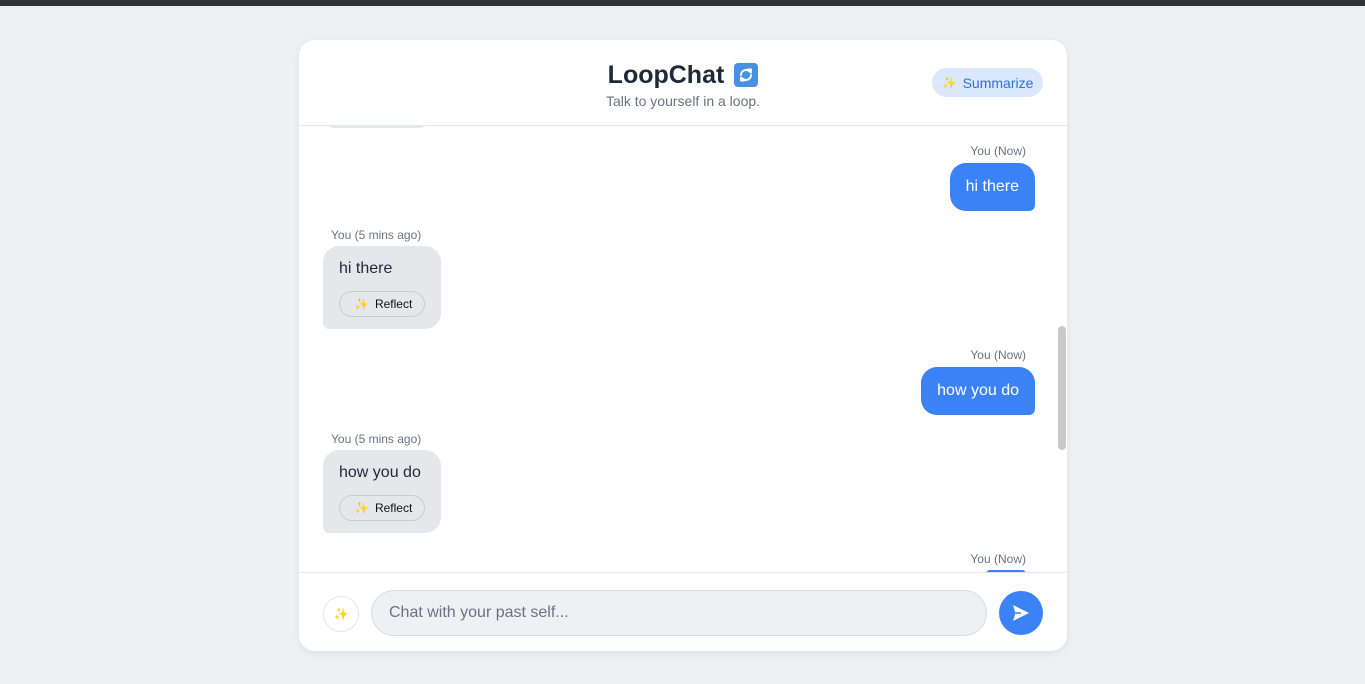  Describe the element at coordinates (682, 3) in the screenshot. I see `browser-top-bar` at that location.